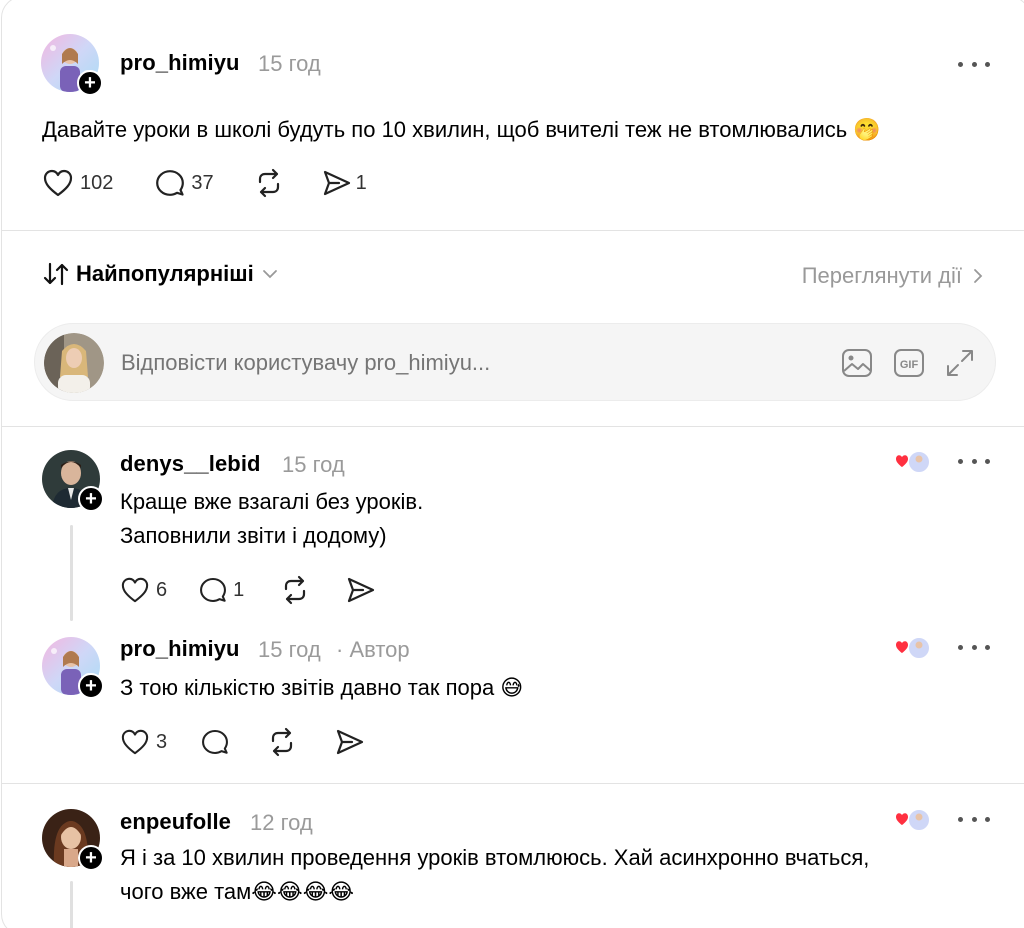 Image resolution: width=1024 pixels, height=928 pixels. I want to click on reply-count: 1, so click(239, 589).